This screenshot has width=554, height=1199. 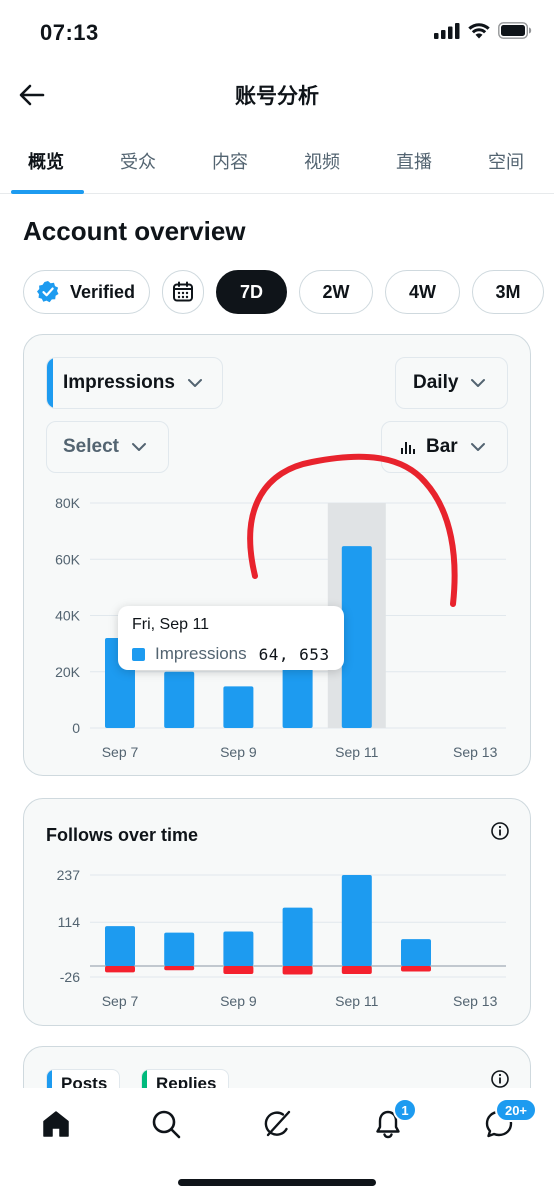 I want to click on home-icon, so click(x=56, y=1124).